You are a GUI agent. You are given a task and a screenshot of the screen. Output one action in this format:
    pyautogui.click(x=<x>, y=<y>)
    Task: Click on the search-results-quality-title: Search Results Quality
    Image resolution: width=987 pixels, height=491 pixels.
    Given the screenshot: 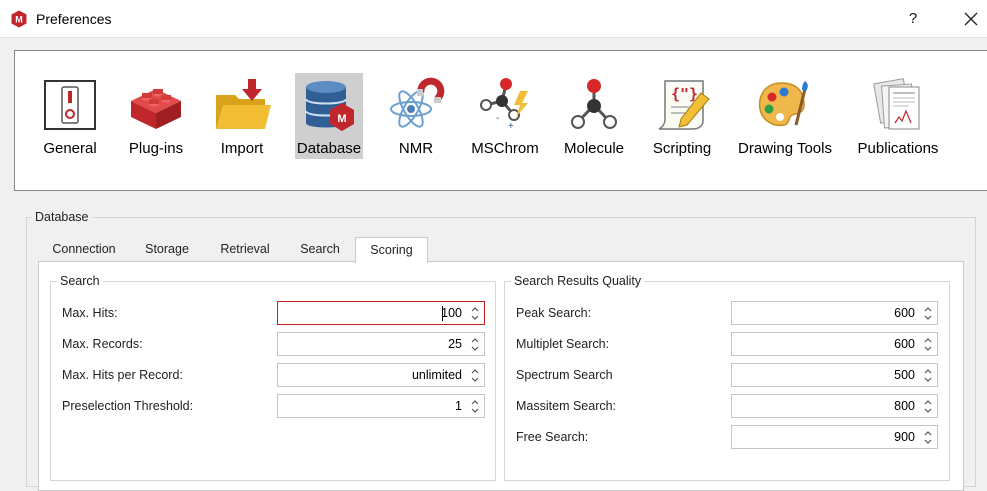 What is the action you would take?
    pyautogui.click(x=578, y=281)
    